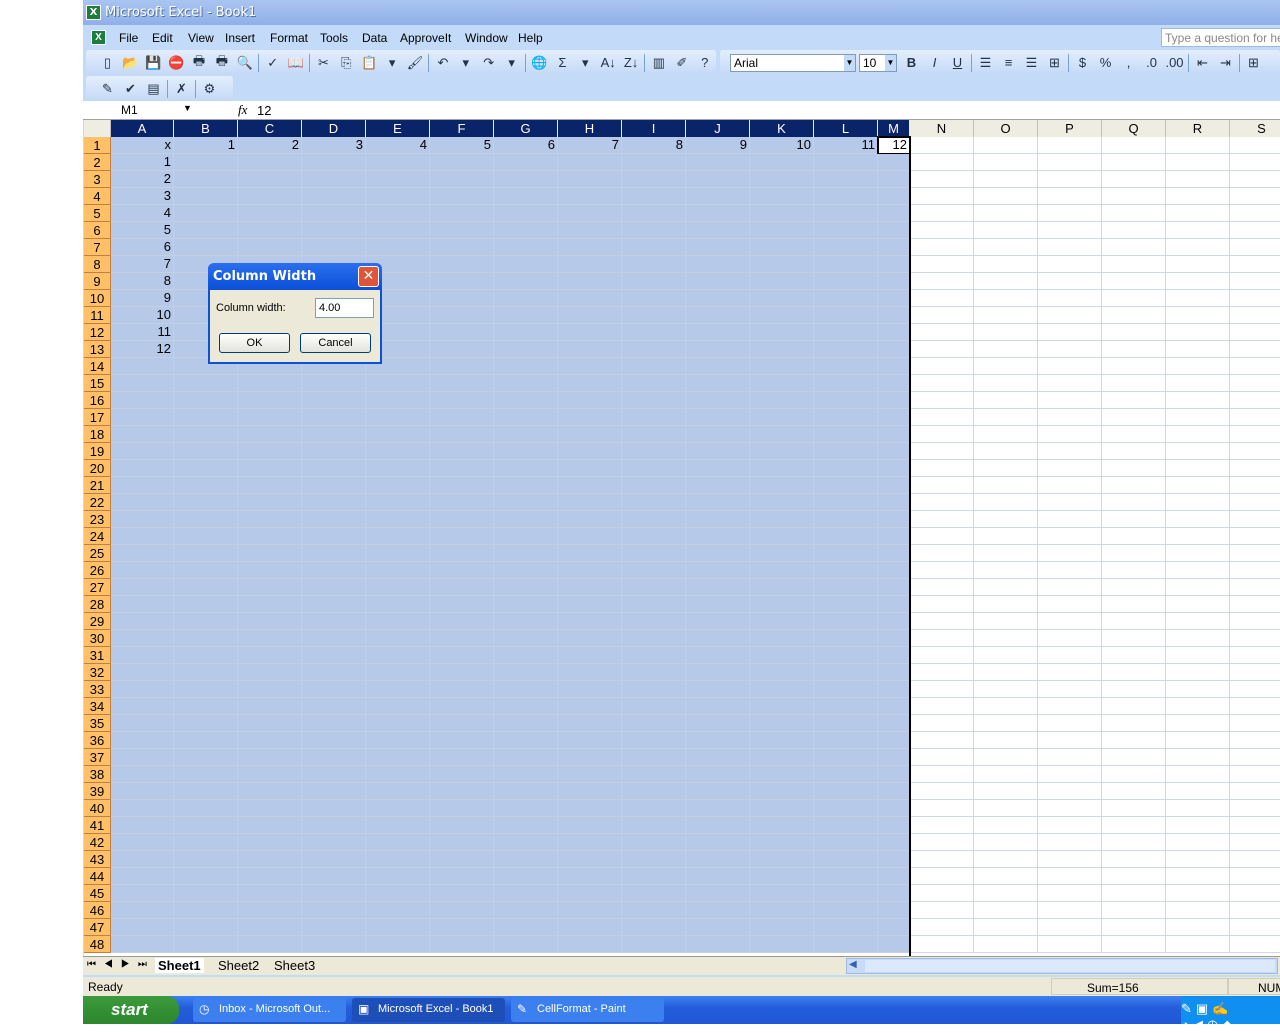 Image resolution: width=1280 pixels, height=1033 pixels. I want to click on cell-H8, so click(590, 264).